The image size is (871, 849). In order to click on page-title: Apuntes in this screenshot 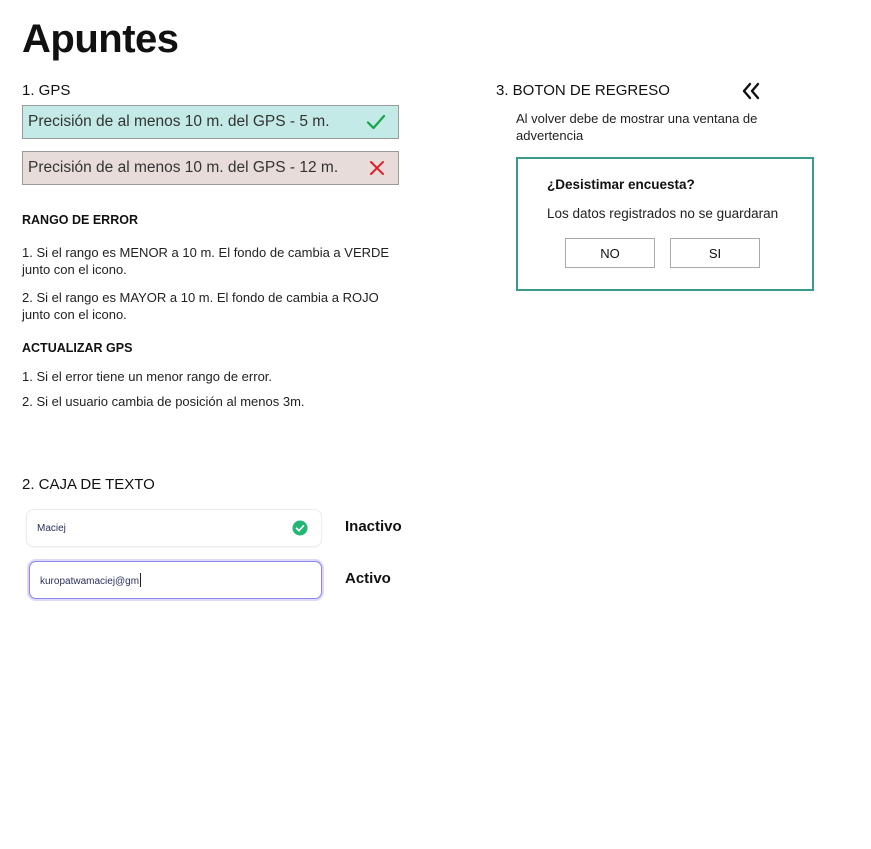, I will do `click(100, 39)`.